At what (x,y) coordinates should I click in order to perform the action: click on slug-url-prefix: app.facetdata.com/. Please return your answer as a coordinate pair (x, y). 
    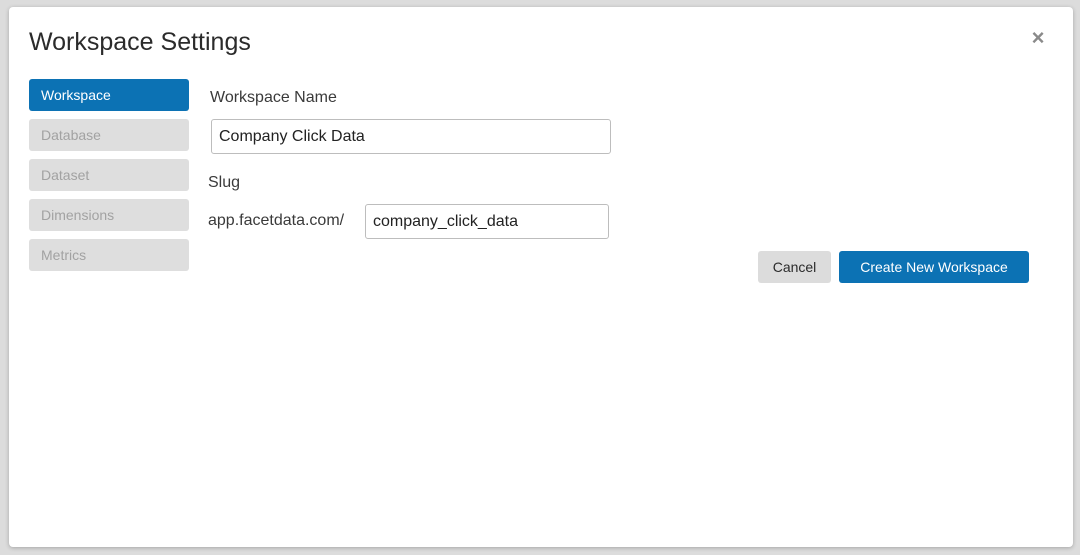
    Looking at the image, I should click on (276, 220).